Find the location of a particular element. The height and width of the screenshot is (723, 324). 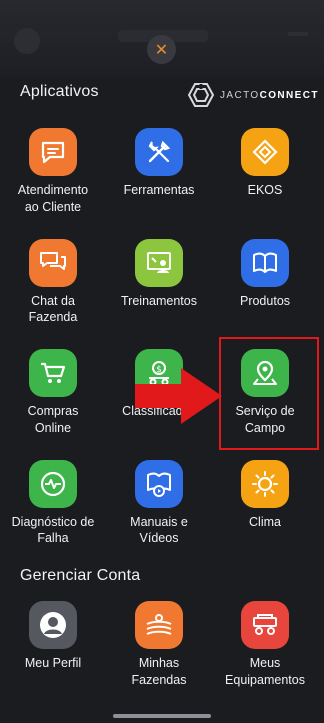

account-tile-meus-equipamentos: Meus Equipamentos is located at coordinates (265, 644).